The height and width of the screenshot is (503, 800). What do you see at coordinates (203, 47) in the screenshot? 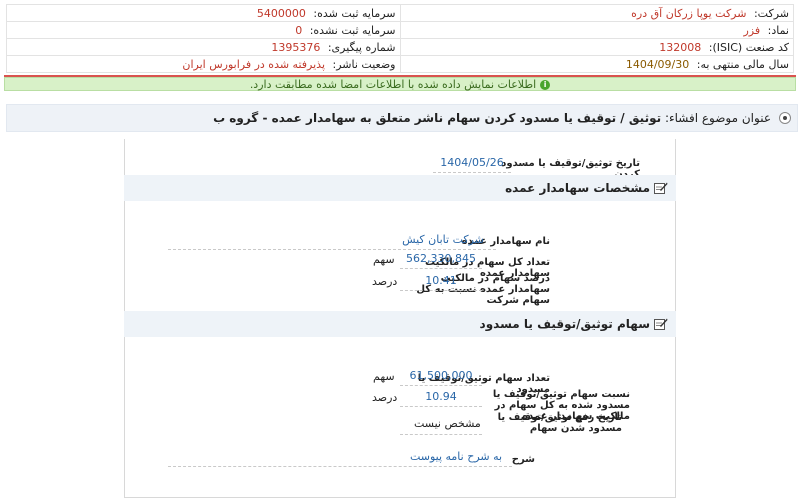
I see `tracking-cell: شماره پیگیری: 1395376` at bounding box center [203, 47].